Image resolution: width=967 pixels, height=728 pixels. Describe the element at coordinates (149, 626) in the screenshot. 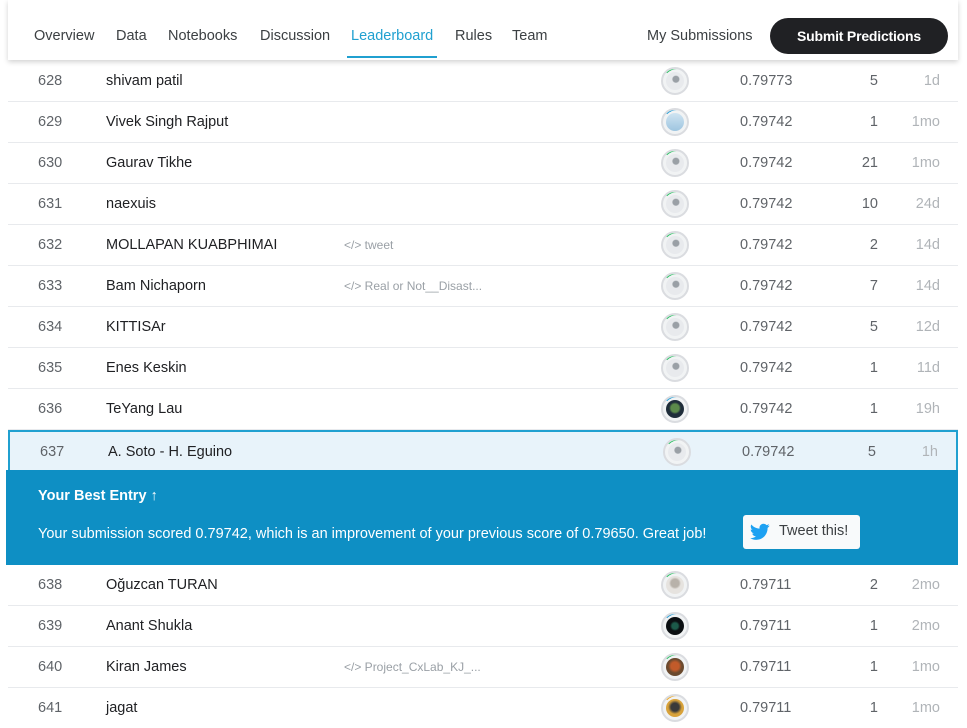

I see `team-name: Anant Shukla` at that location.